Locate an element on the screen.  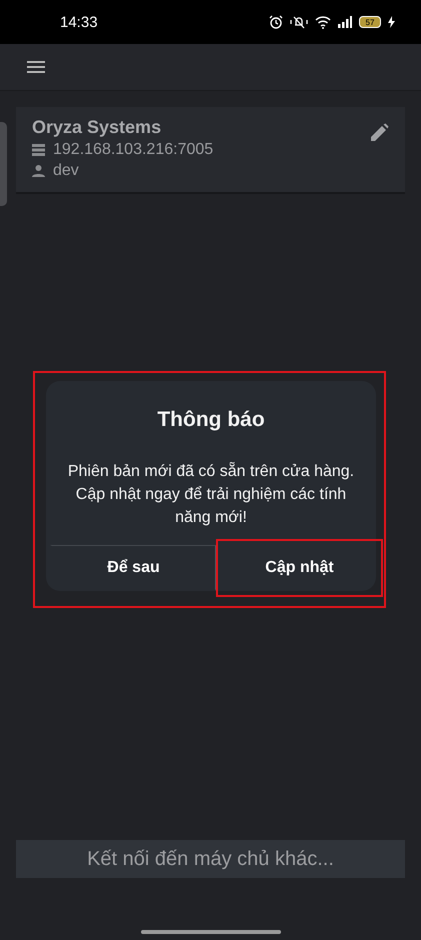
dialog-title: Thông báo is located at coordinates (211, 420).